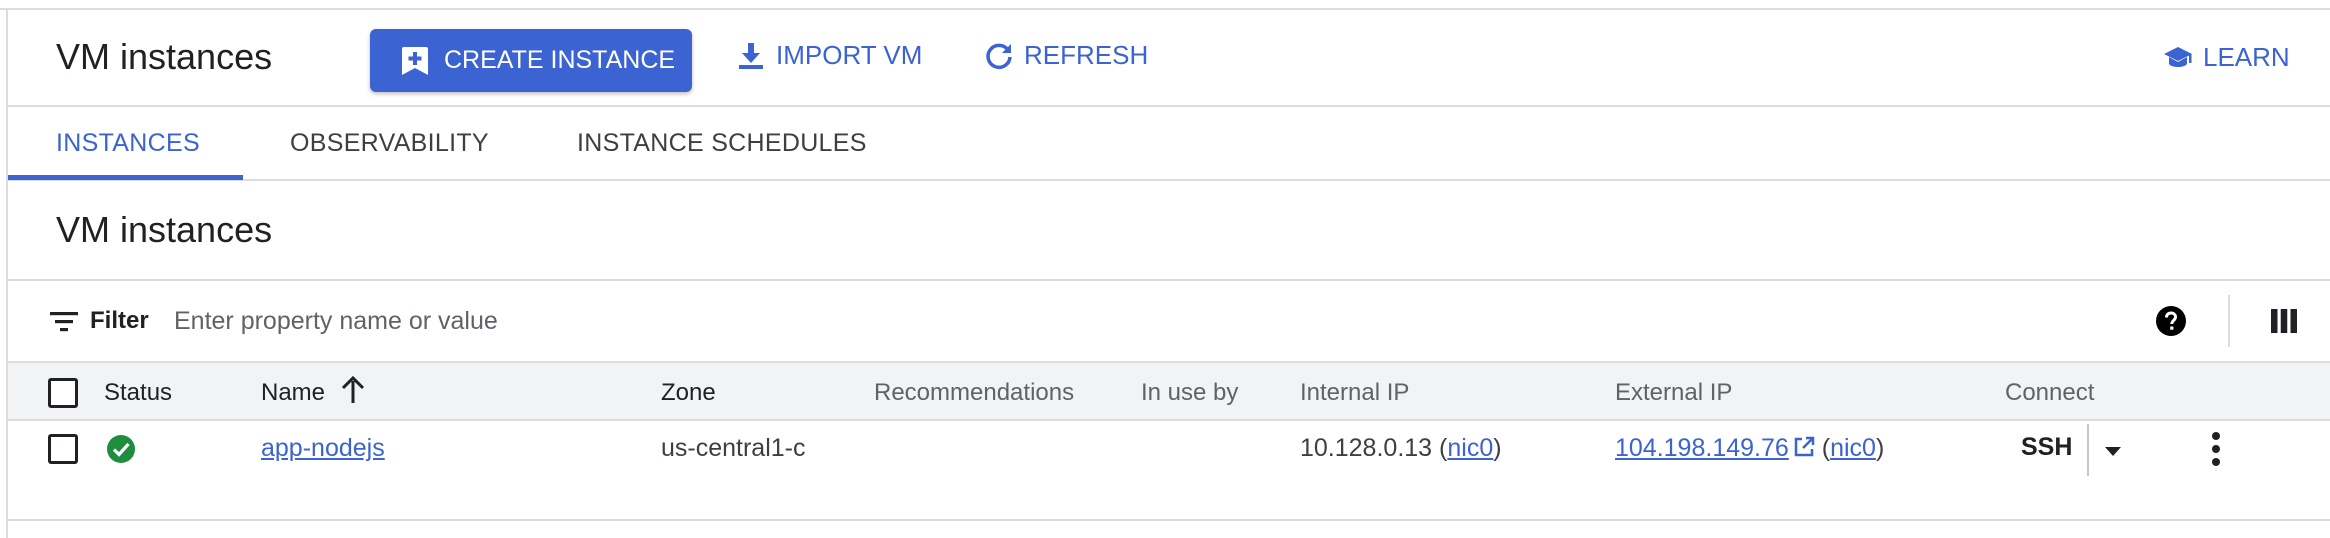 The image size is (2330, 538). What do you see at coordinates (138, 392) in the screenshot?
I see `column-status: Status` at bounding box center [138, 392].